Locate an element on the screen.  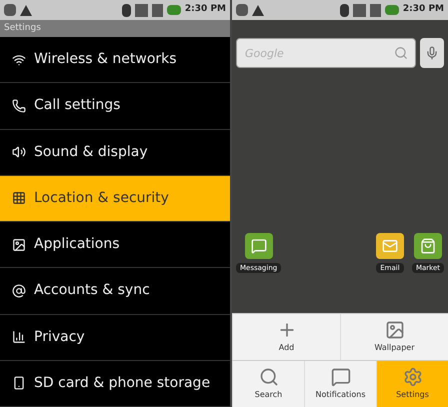
settings-icon is located at coordinates (412, 377).